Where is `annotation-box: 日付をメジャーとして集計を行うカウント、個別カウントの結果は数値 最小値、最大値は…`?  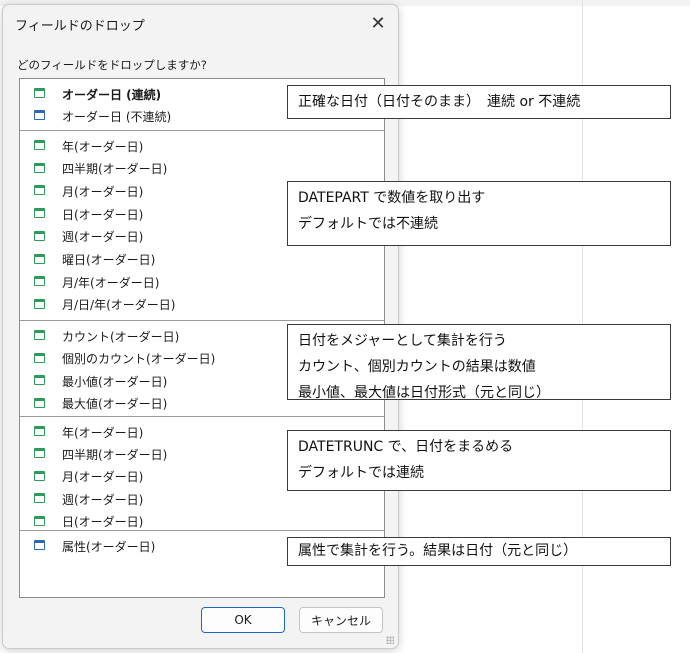 annotation-box: 日付をメジャーとして集計を行うカウント、個別カウントの結果は数値 最小値、最大値は… is located at coordinates (479, 362).